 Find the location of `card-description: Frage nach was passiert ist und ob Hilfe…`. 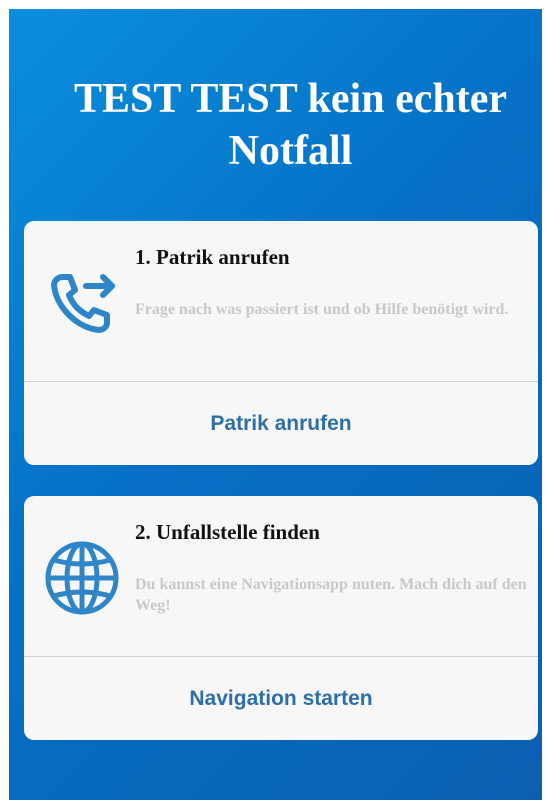

card-description: Frage nach was passiert ist und ob Hilfe… is located at coordinates (322, 309).